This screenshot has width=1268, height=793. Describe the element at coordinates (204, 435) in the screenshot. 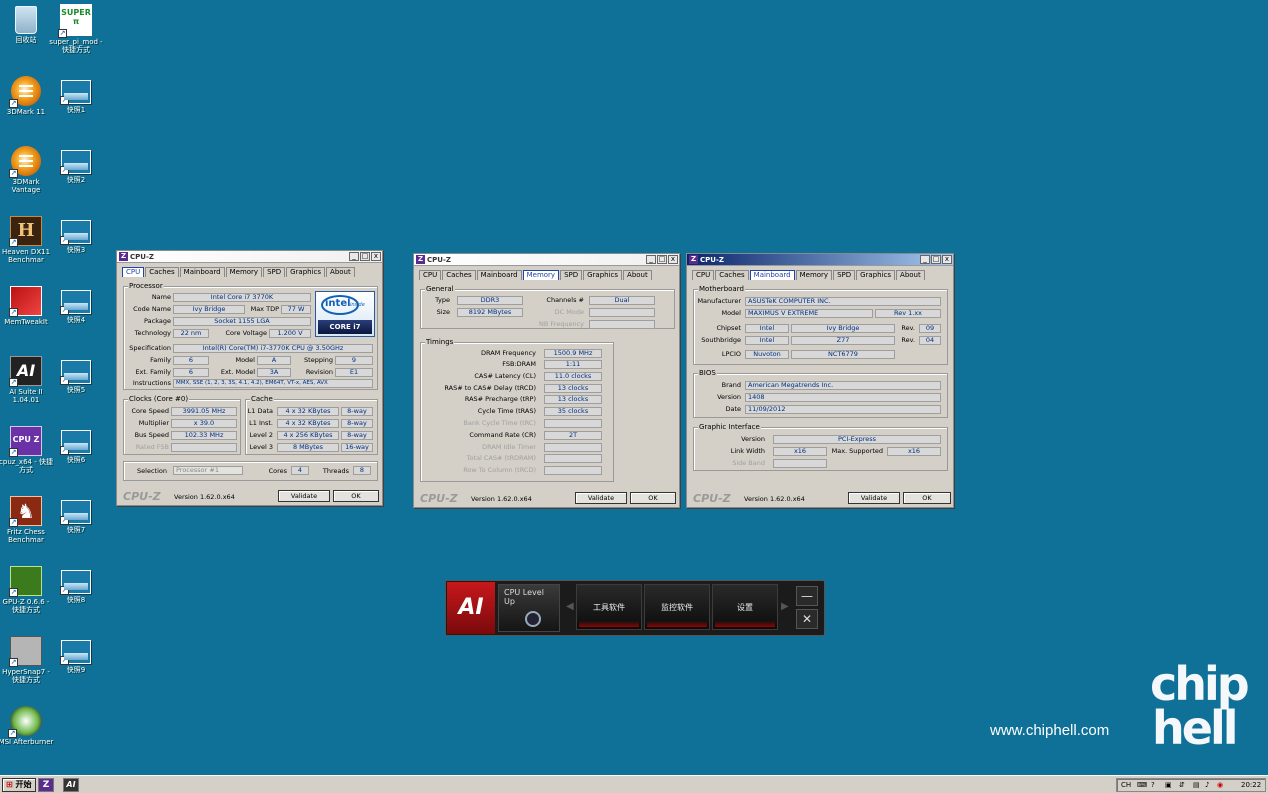

I see `busspeed-value: 102.33 MHz` at that location.